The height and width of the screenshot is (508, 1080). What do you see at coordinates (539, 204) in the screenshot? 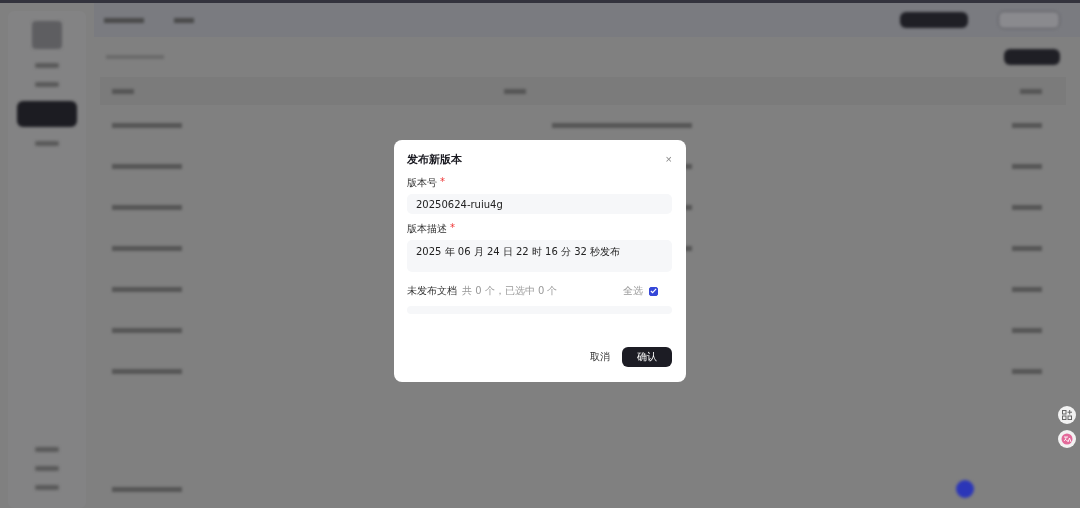
I see `input-field: 20250624-ruiu4g` at bounding box center [539, 204].